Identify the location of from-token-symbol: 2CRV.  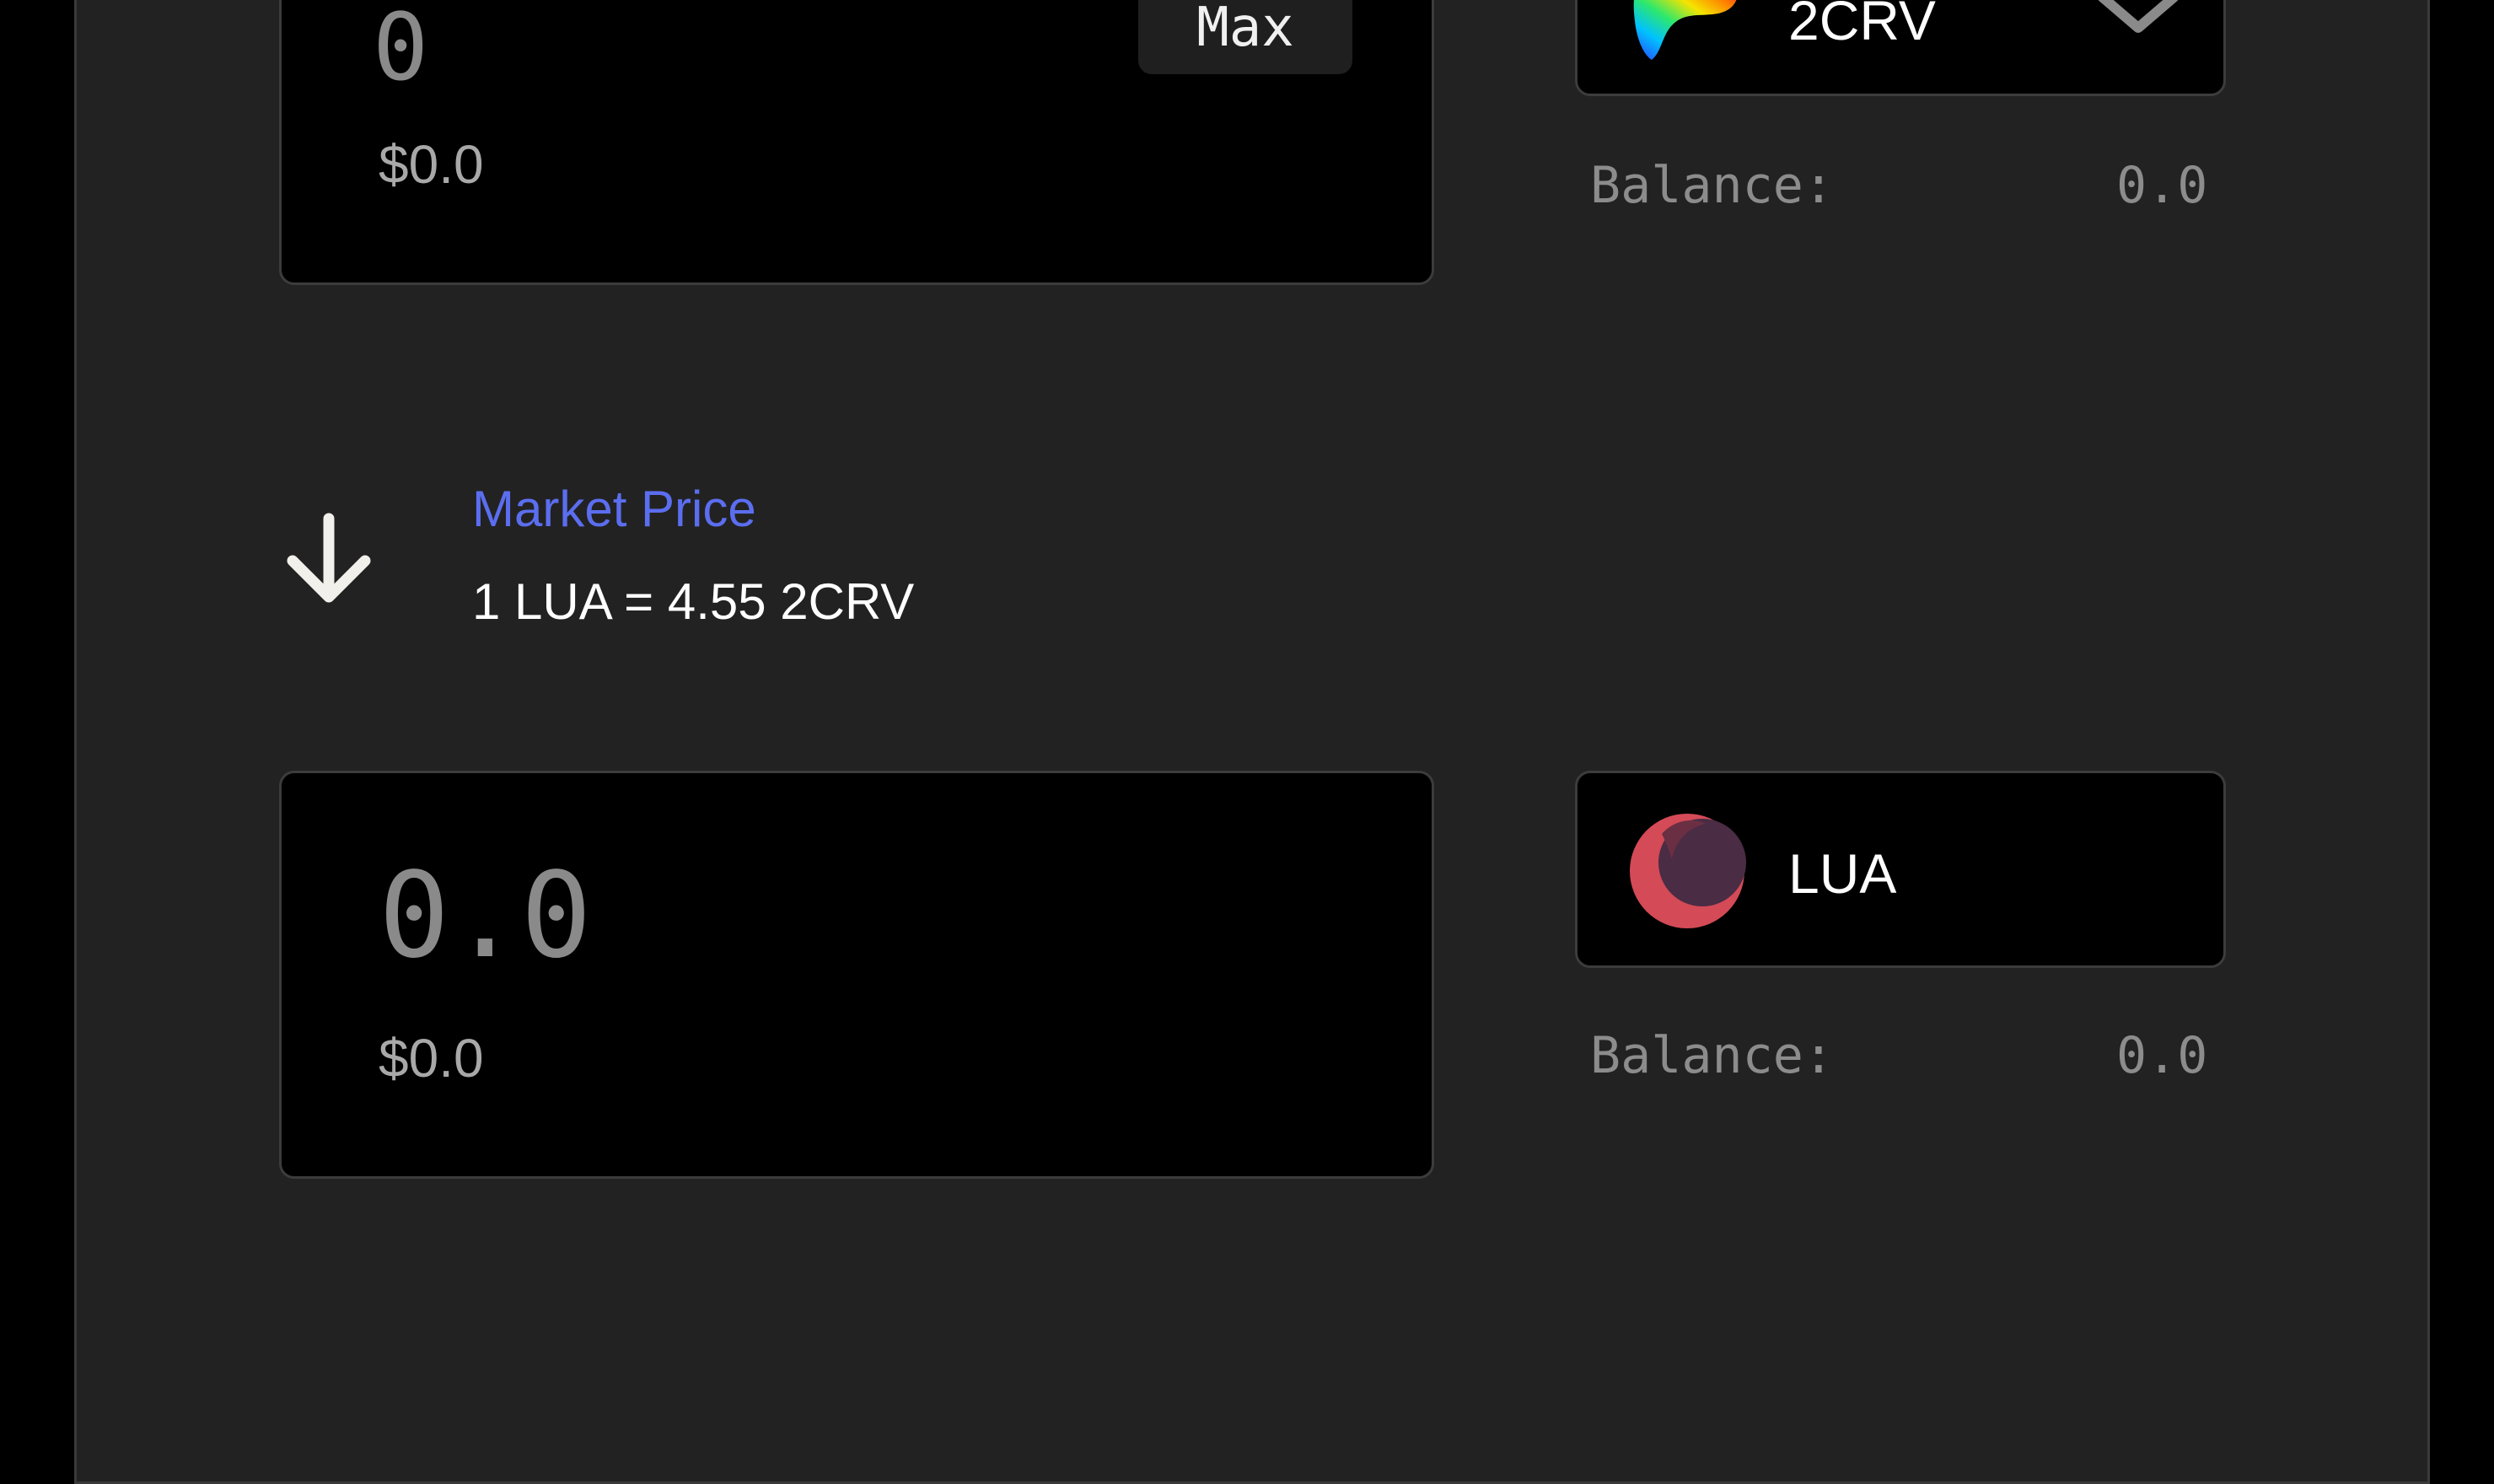
(1862, 25).